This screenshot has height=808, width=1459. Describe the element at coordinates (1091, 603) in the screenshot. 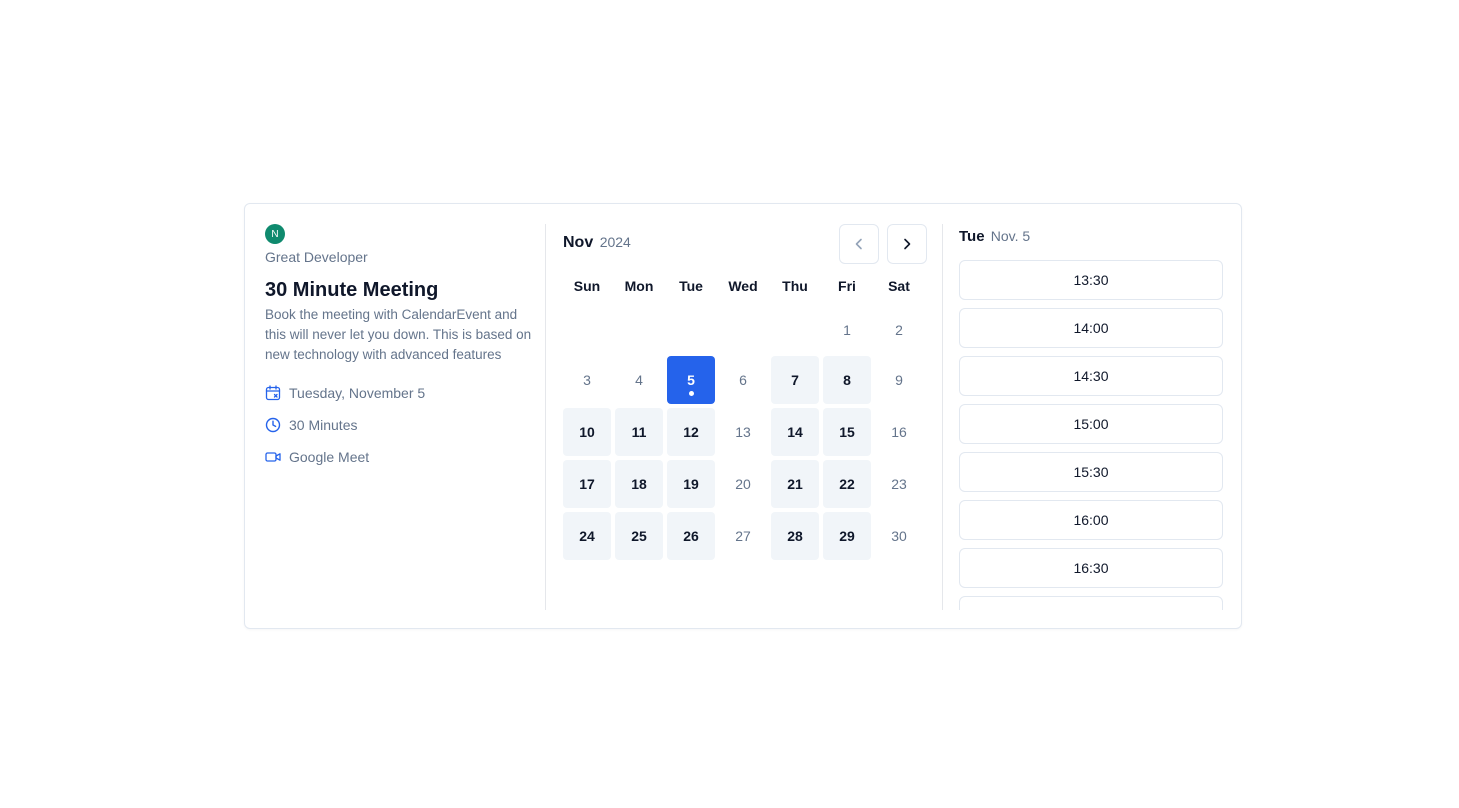

I see `time-slot-button` at that location.